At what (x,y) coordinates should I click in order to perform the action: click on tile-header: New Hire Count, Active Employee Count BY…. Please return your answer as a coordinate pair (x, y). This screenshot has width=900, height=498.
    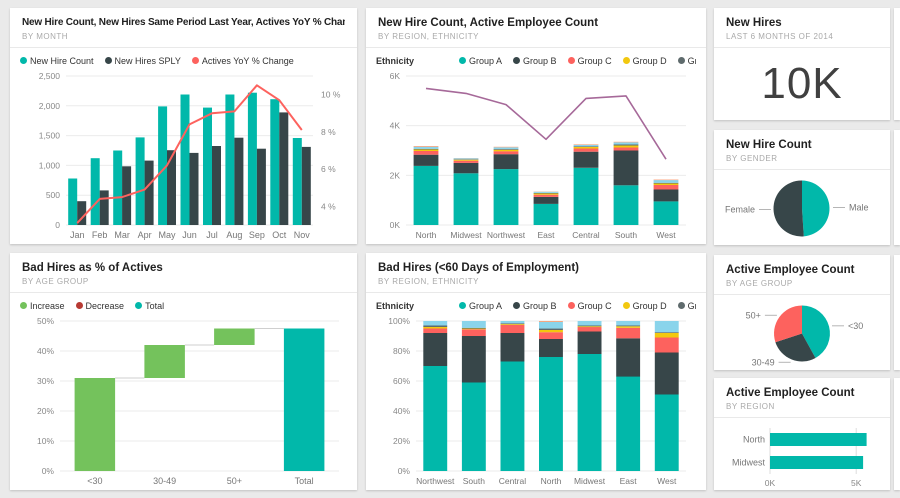
    Looking at the image, I should click on (536, 28).